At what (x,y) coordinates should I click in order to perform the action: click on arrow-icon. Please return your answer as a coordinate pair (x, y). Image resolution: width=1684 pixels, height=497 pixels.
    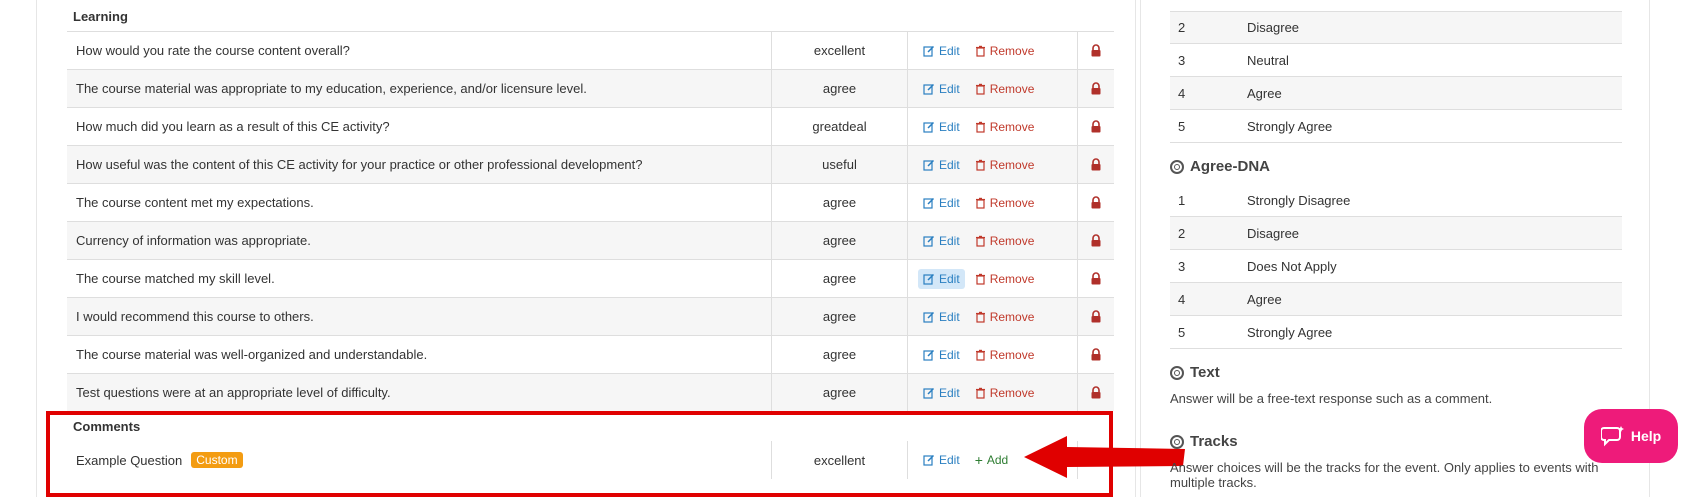
    Looking at the image, I should click on (1104, 457).